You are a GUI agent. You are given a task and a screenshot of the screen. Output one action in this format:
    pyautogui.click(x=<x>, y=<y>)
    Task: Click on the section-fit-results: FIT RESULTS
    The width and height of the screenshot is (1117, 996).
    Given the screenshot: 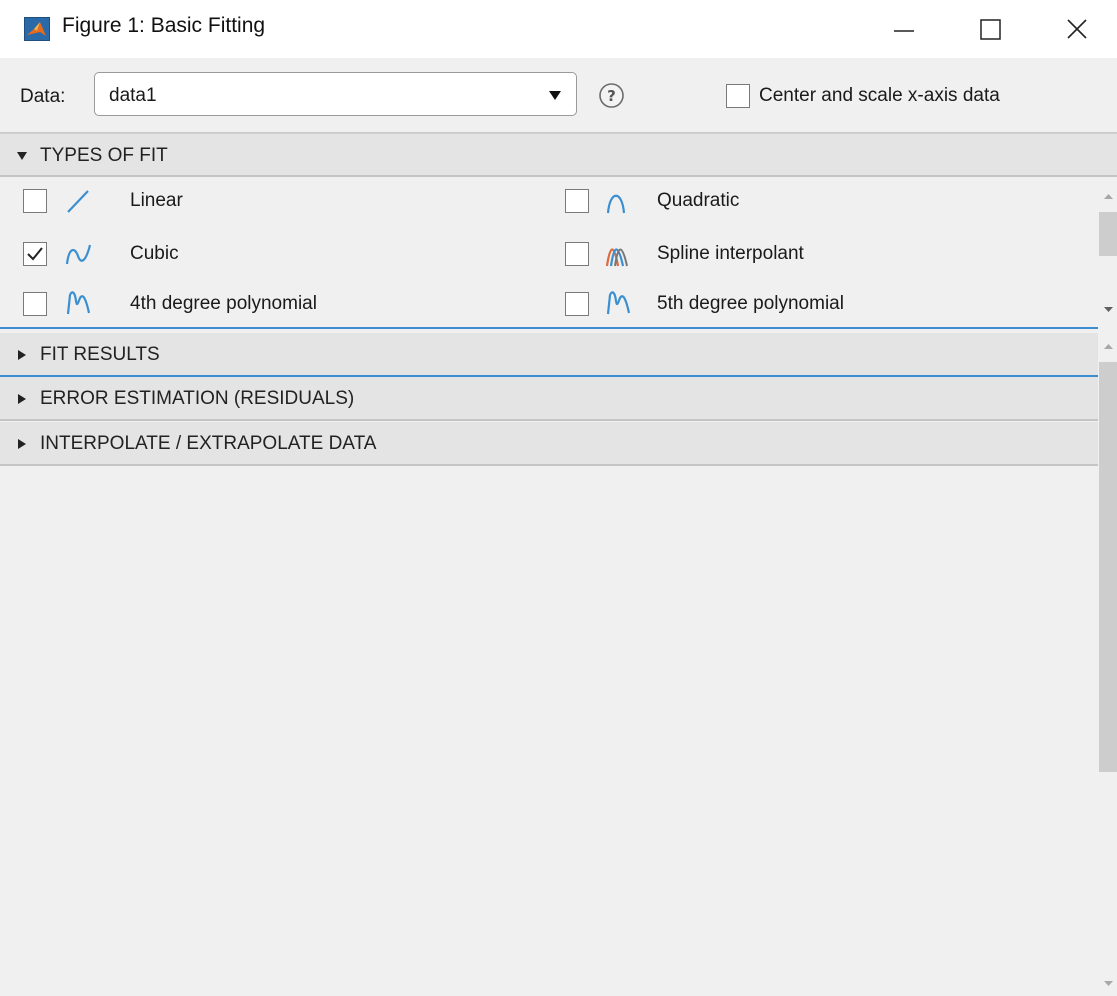 What is the action you would take?
    pyautogui.click(x=549, y=355)
    